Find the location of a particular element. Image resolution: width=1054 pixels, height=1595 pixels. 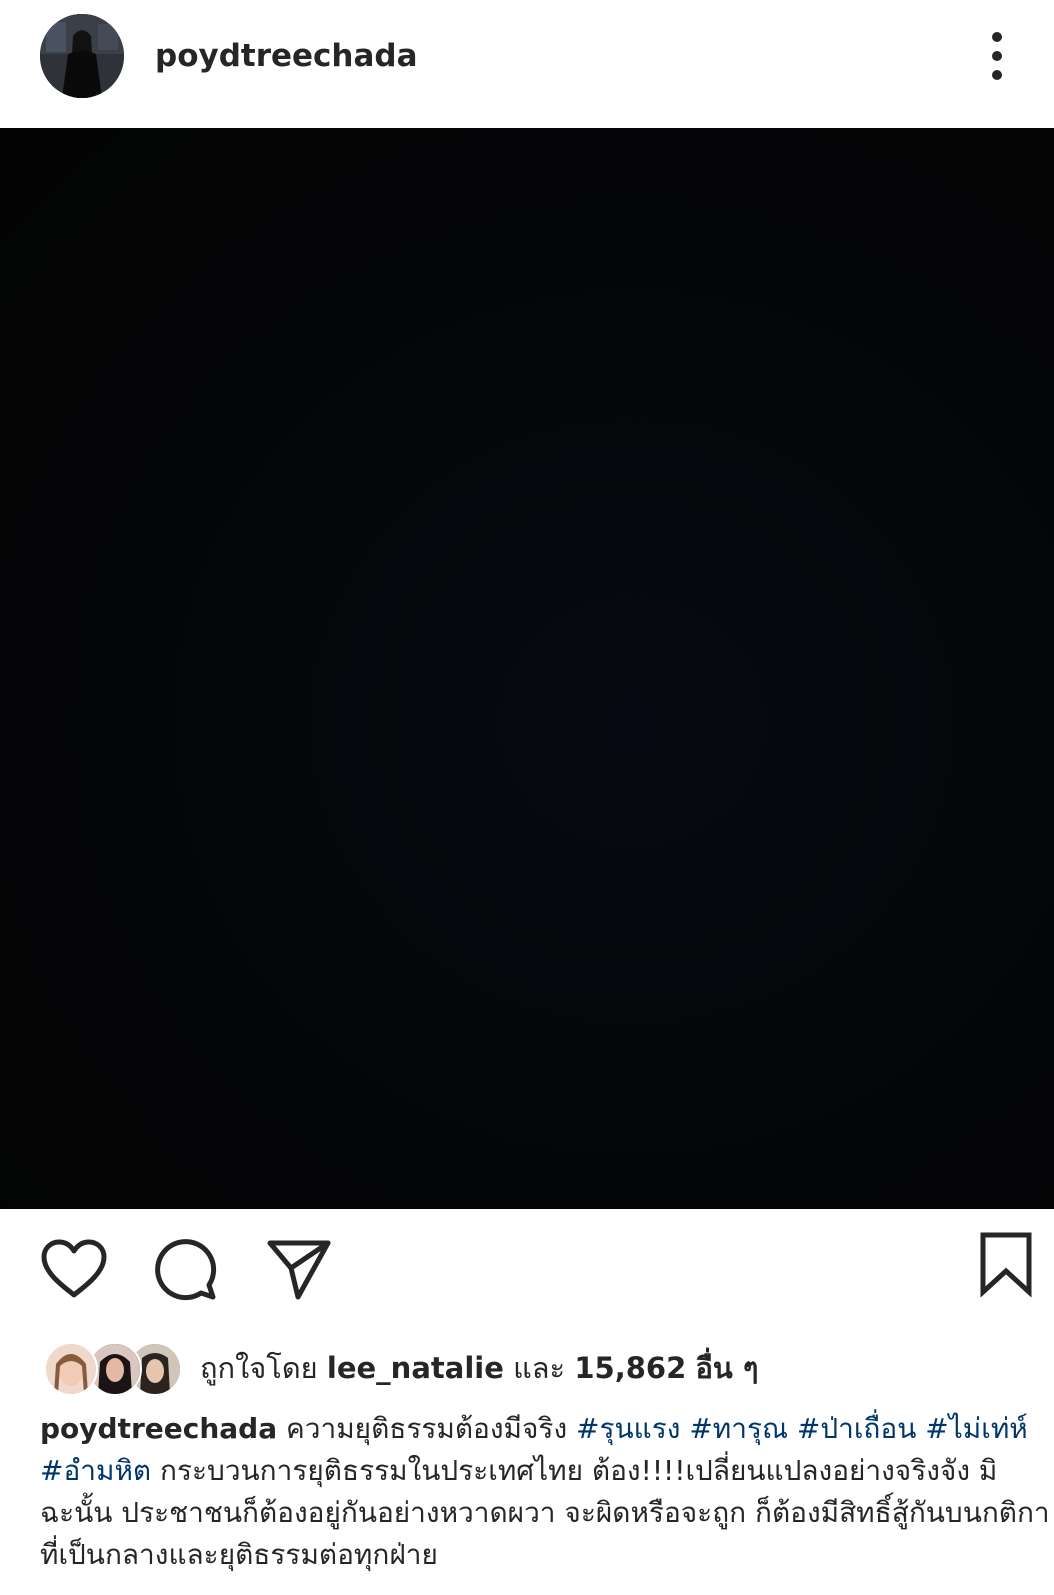

caption-text: ความยุติธรรมต้องมีจริง is located at coordinates (427, 1428).